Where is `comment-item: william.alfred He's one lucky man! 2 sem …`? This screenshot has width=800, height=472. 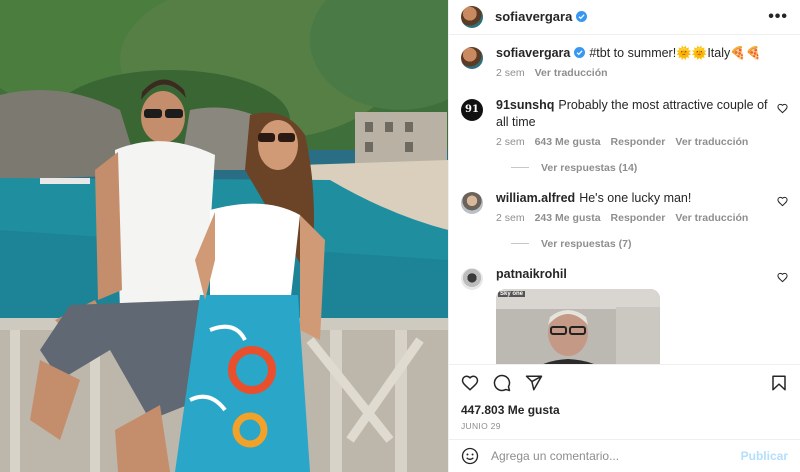
comment-item: william.alfred He's one lucky man! 2 sem … is located at coordinates (624, 207).